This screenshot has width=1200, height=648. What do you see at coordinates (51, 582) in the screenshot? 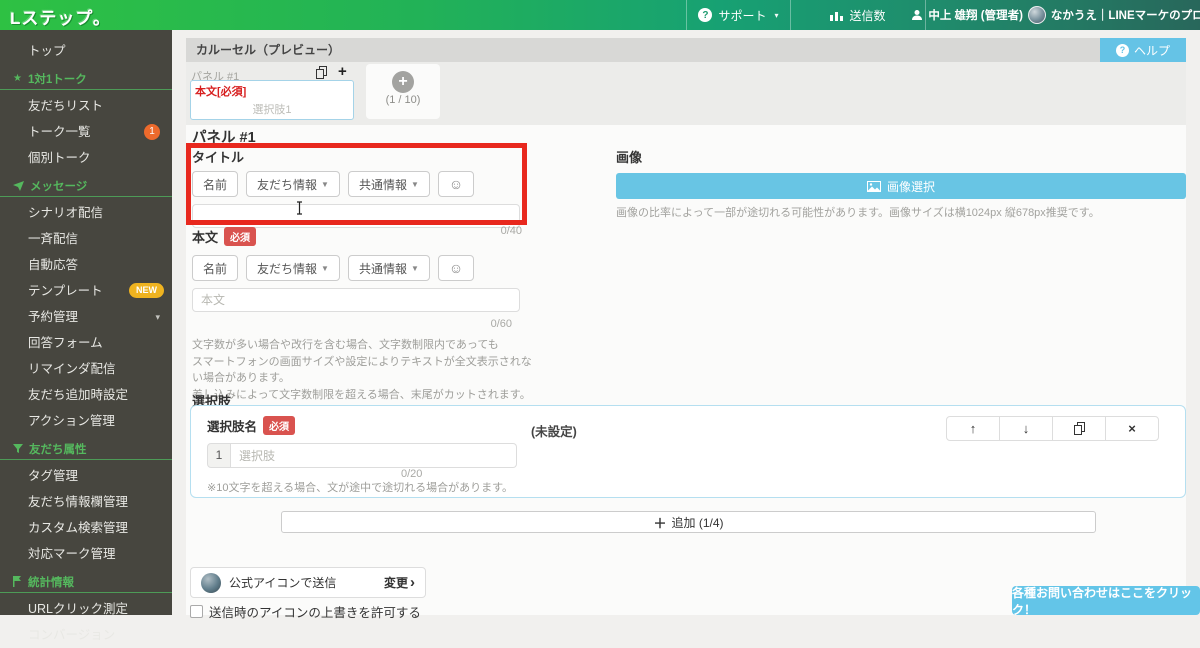
I see `sidebar-section-label: 統計情報` at bounding box center [51, 582].